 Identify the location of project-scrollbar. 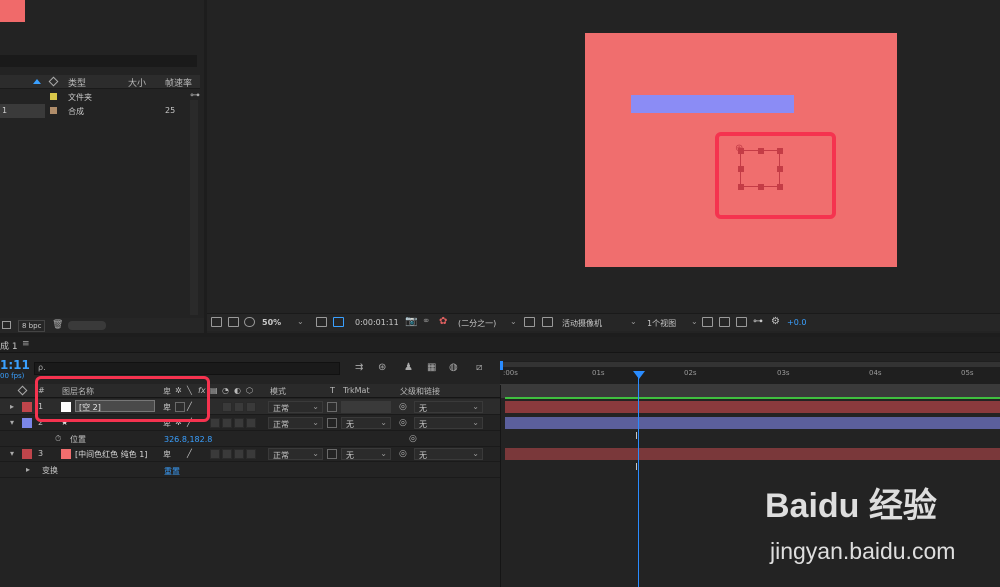
(194, 207).